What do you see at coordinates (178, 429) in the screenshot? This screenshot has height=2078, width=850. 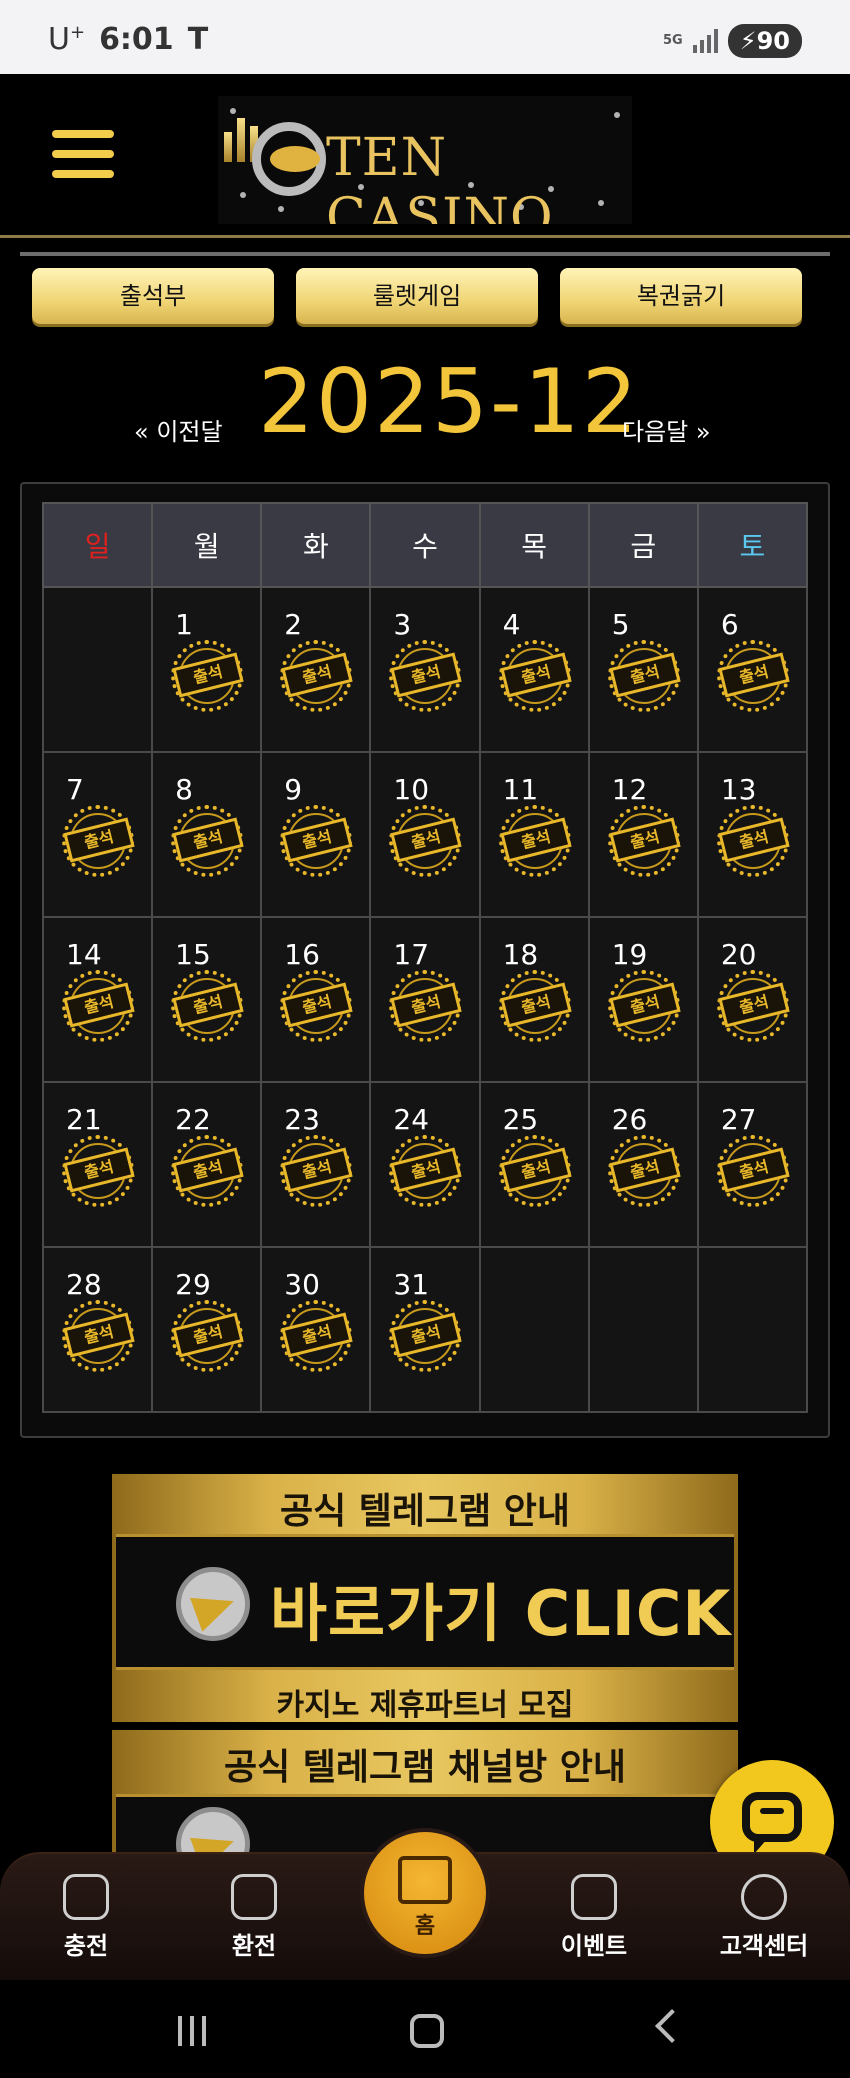 I see `prev-month-link: « 이전달` at bounding box center [178, 429].